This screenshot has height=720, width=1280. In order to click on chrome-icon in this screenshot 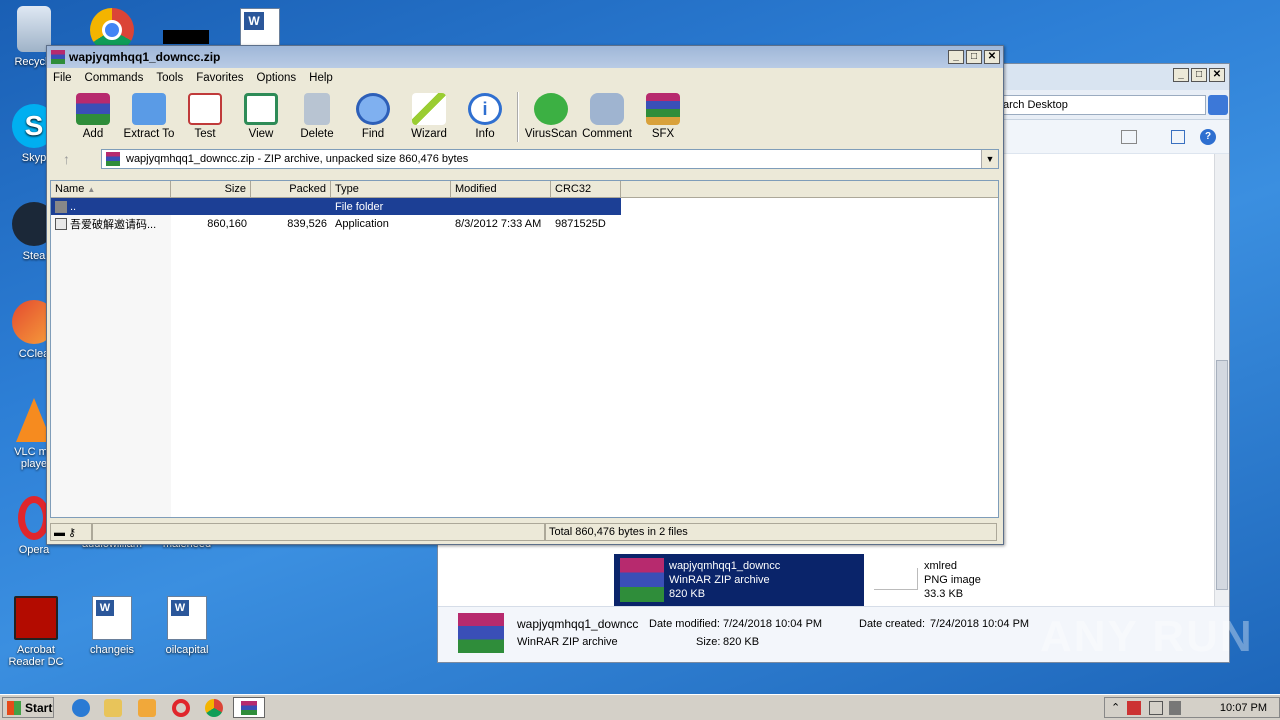, I will do `click(214, 708)`.